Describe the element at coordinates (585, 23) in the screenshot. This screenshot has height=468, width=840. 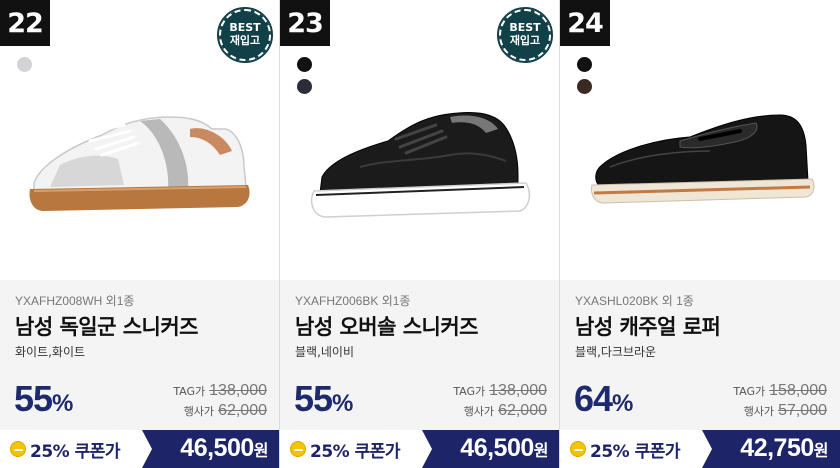
I see `rank-badge: 24` at that location.